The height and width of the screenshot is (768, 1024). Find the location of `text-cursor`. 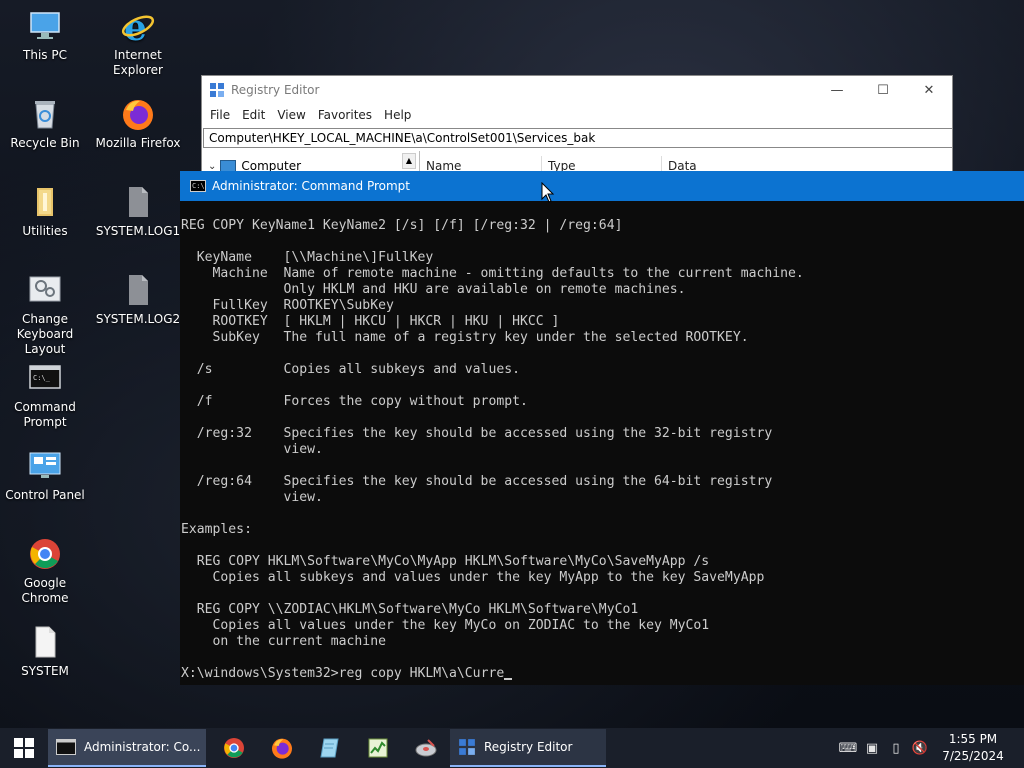

text-cursor is located at coordinates (508, 679).